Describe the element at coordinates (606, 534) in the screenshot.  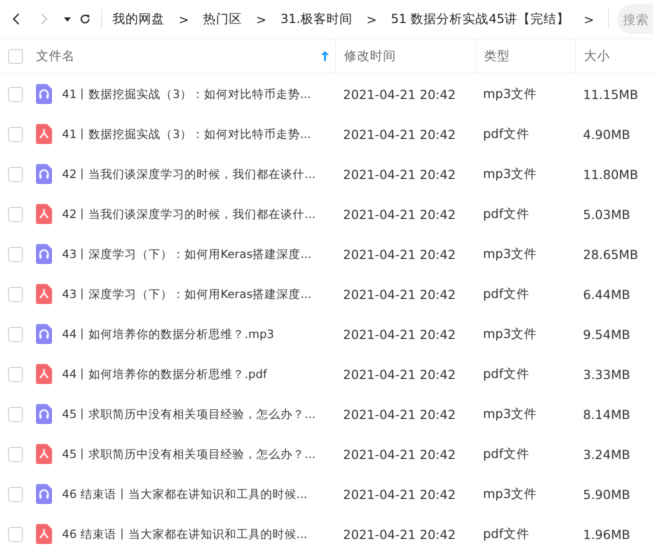
I see `file-size: 1.96MB` at that location.